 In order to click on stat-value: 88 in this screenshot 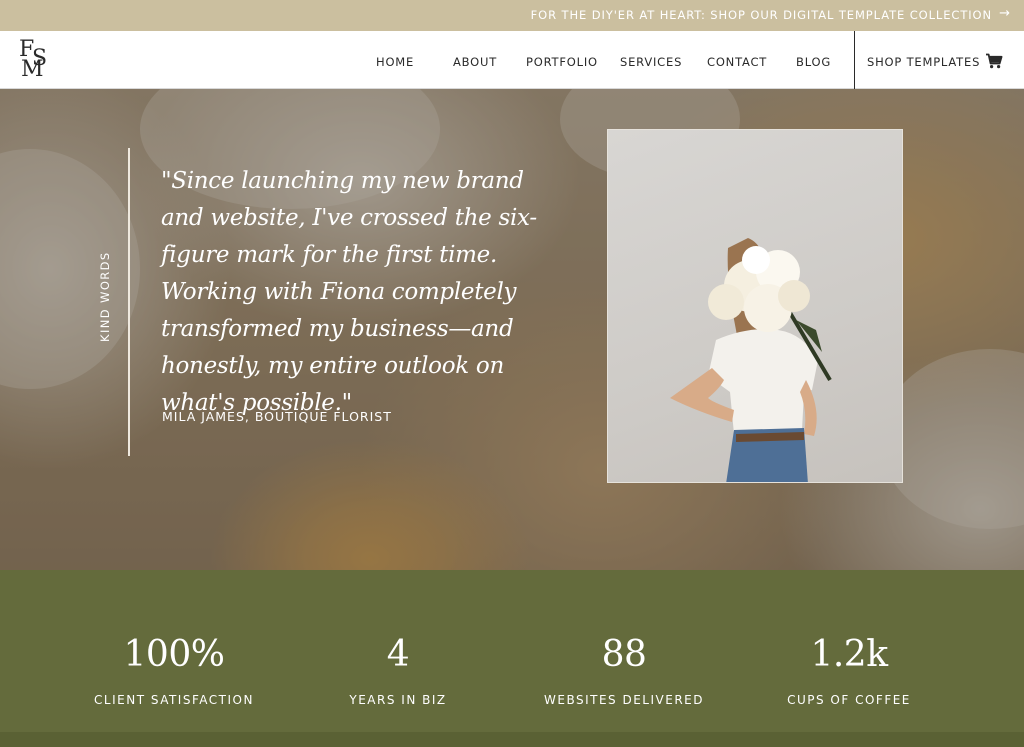, I will do `click(624, 654)`.